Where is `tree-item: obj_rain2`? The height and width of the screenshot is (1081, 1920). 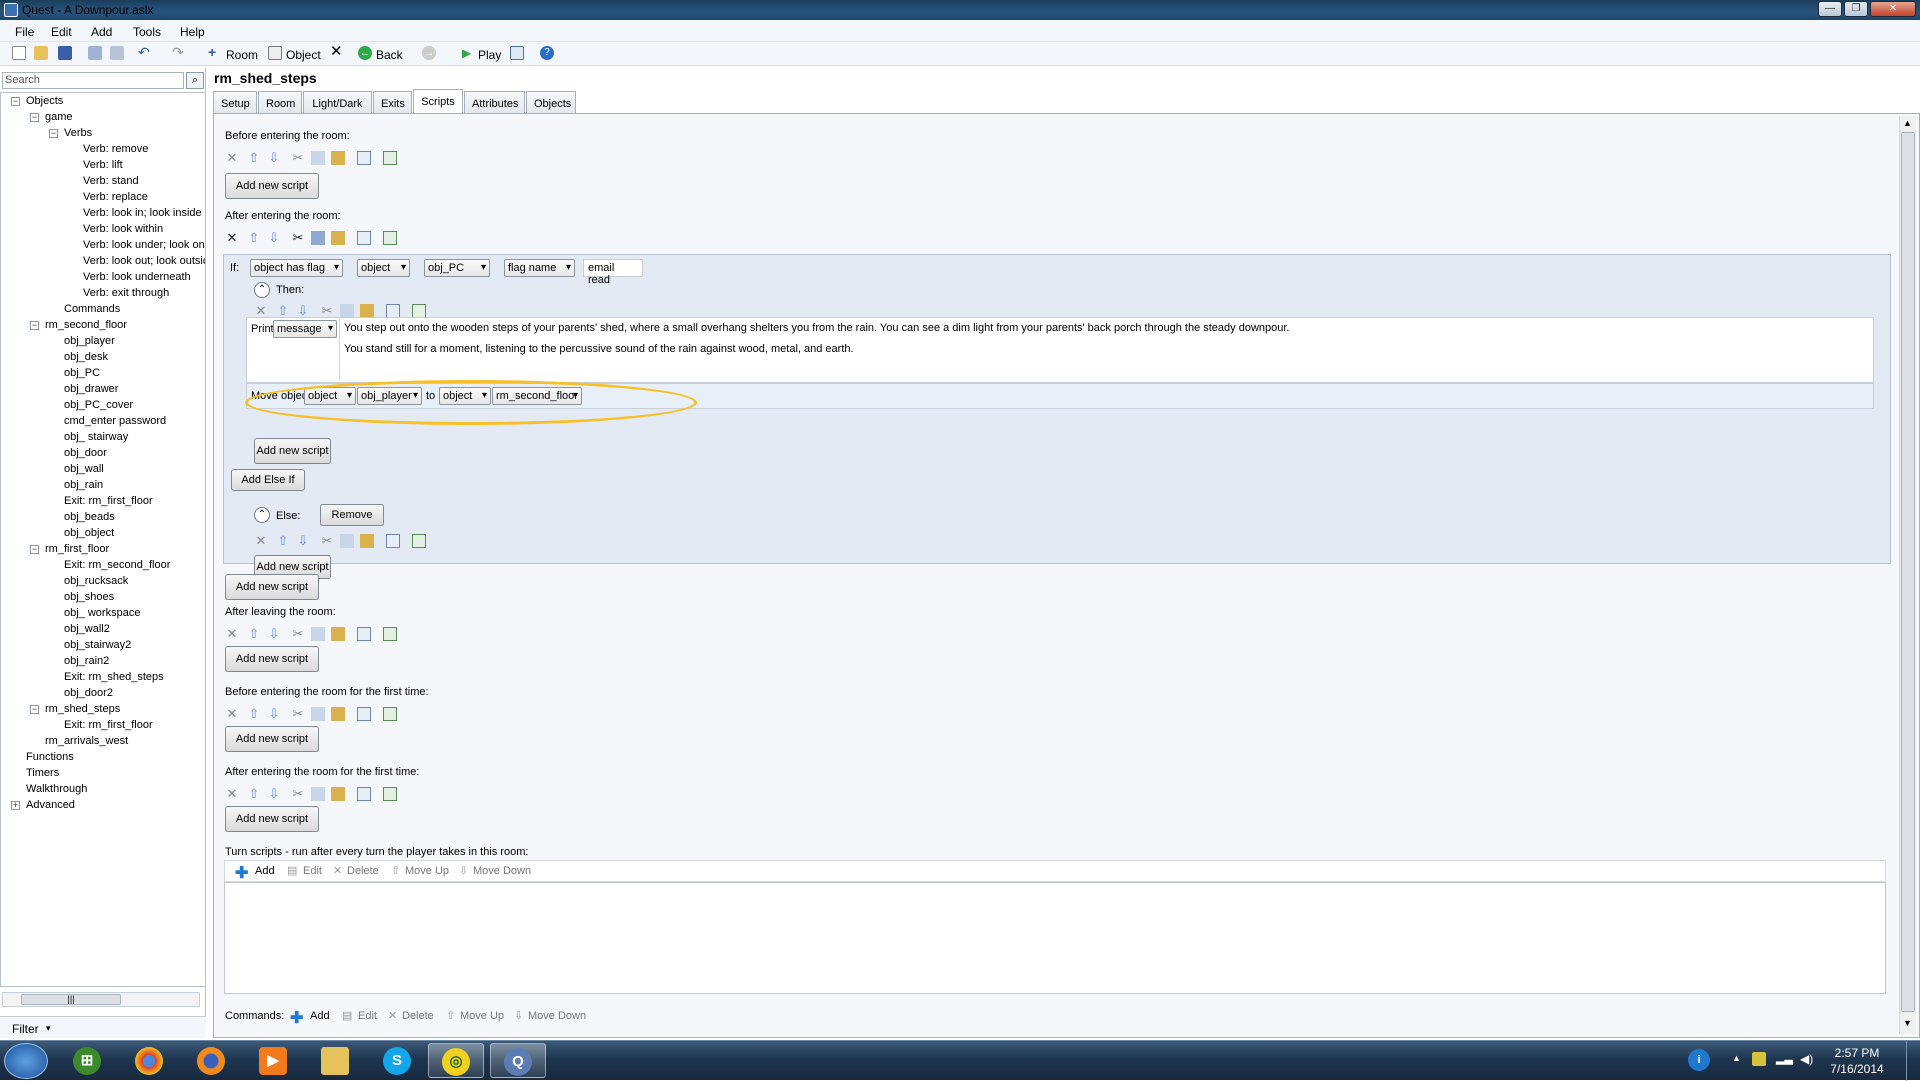 tree-item: obj_rain2 is located at coordinates (86, 661).